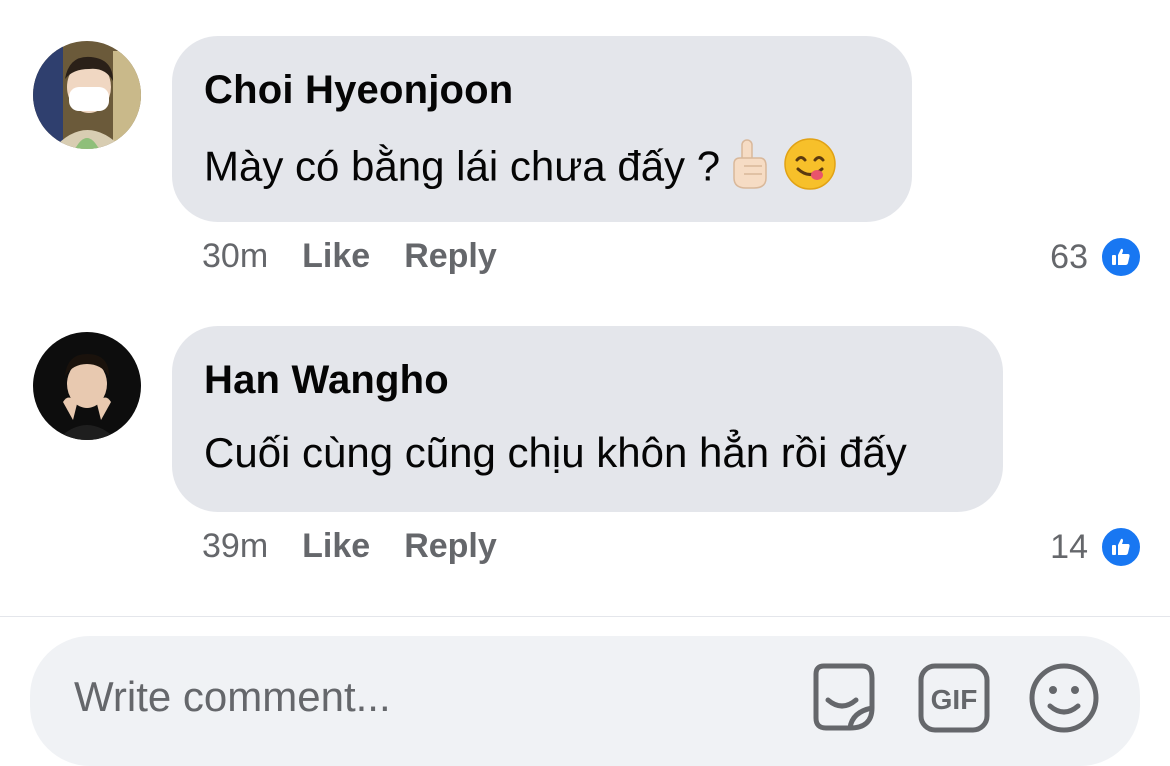  Describe the element at coordinates (235, 546) in the screenshot. I see `comment-time: 39m` at that location.